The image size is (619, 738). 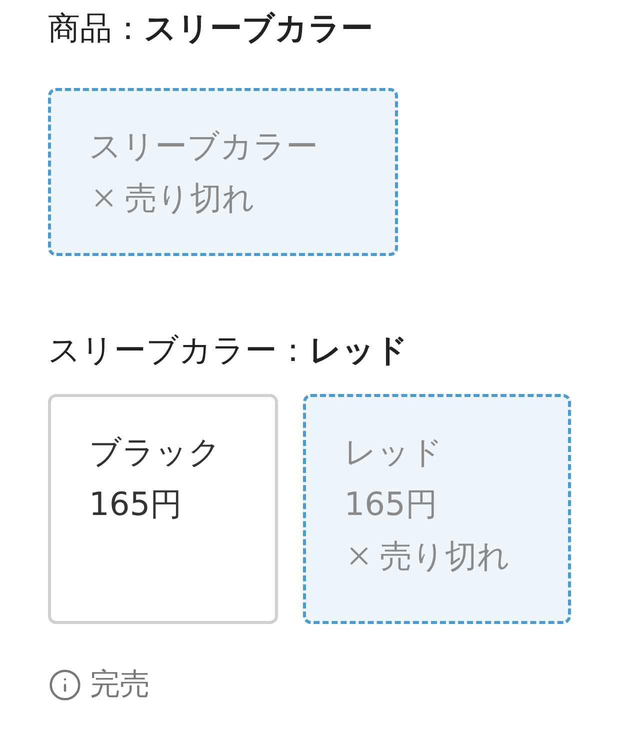 I want to click on color-label: スリーブカラー：, so click(x=178, y=350).